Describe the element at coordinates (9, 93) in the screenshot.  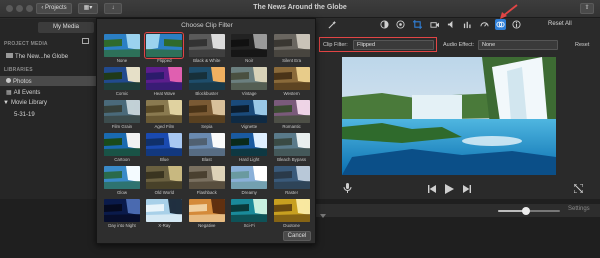
I see `star-icon: ▦` at that location.